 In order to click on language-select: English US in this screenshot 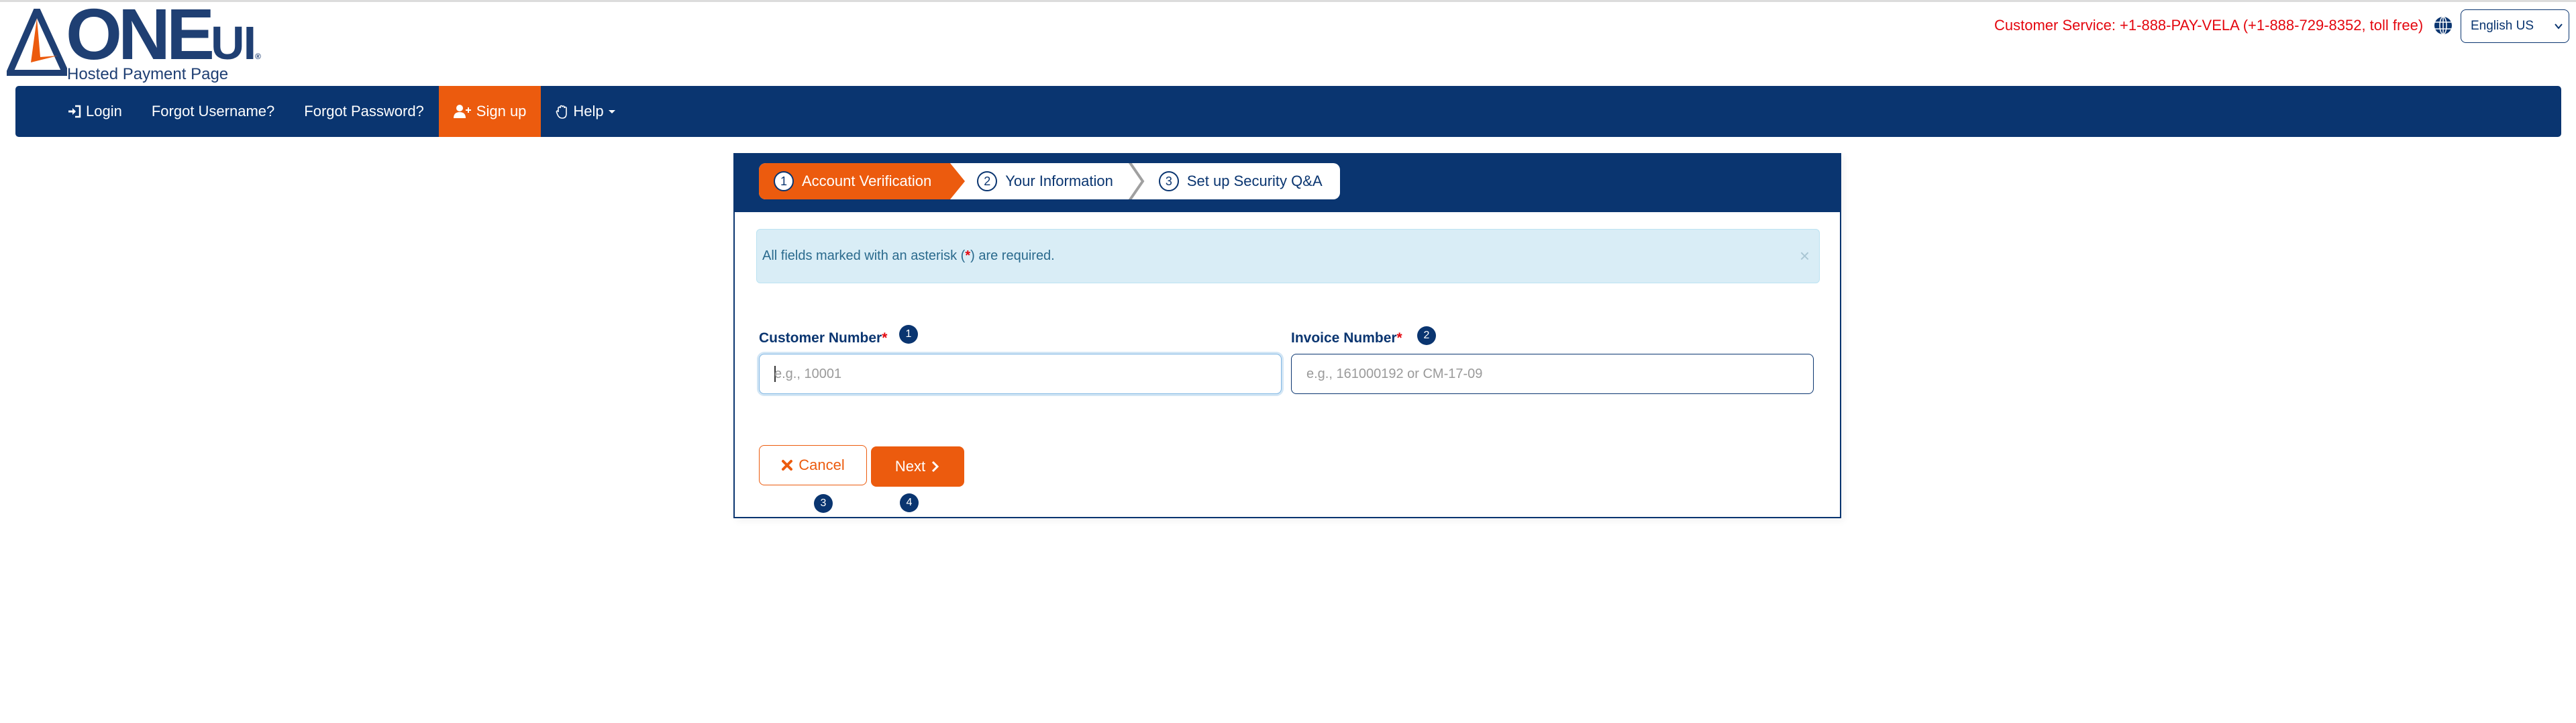, I will do `click(2515, 26)`.